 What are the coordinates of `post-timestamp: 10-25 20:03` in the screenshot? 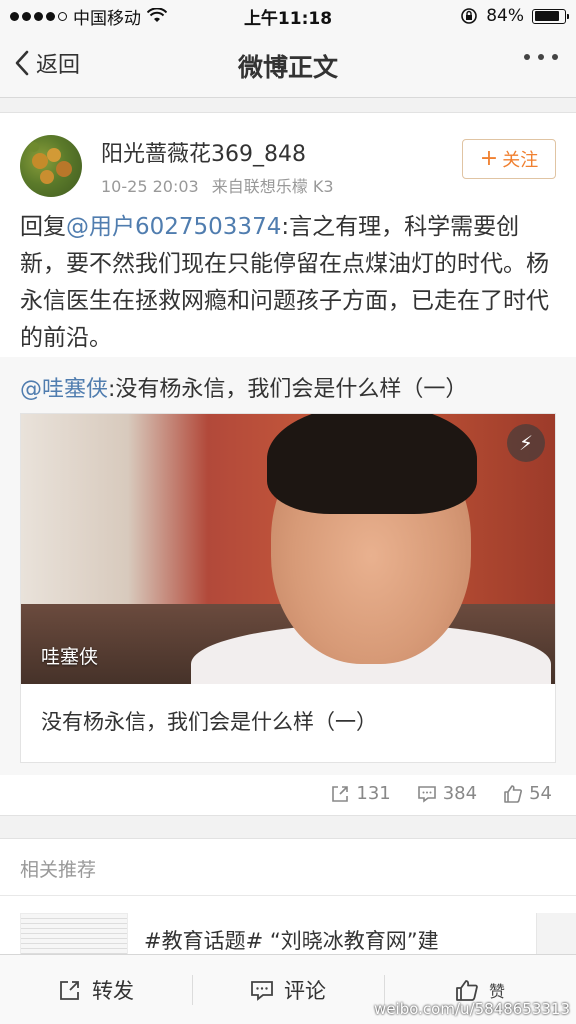 It's located at (150, 186).